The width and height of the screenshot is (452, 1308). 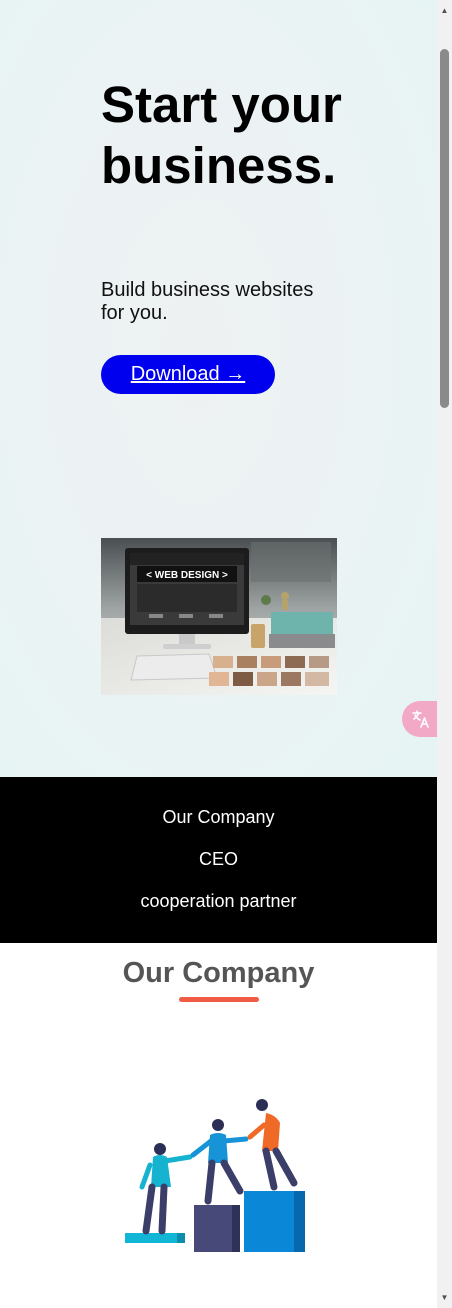 I want to click on web-design-image: < WEB DESIGN >, so click(x=219, y=616).